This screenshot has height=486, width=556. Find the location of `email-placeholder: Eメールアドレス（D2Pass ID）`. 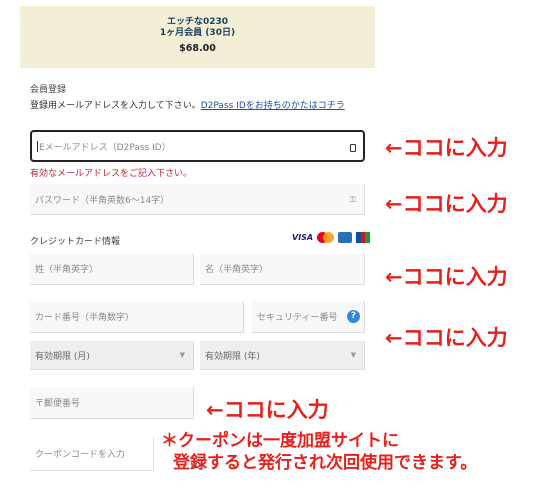

email-placeholder: Eメールアドレス（D2Pass ID） is located at coordinates (105, 147).